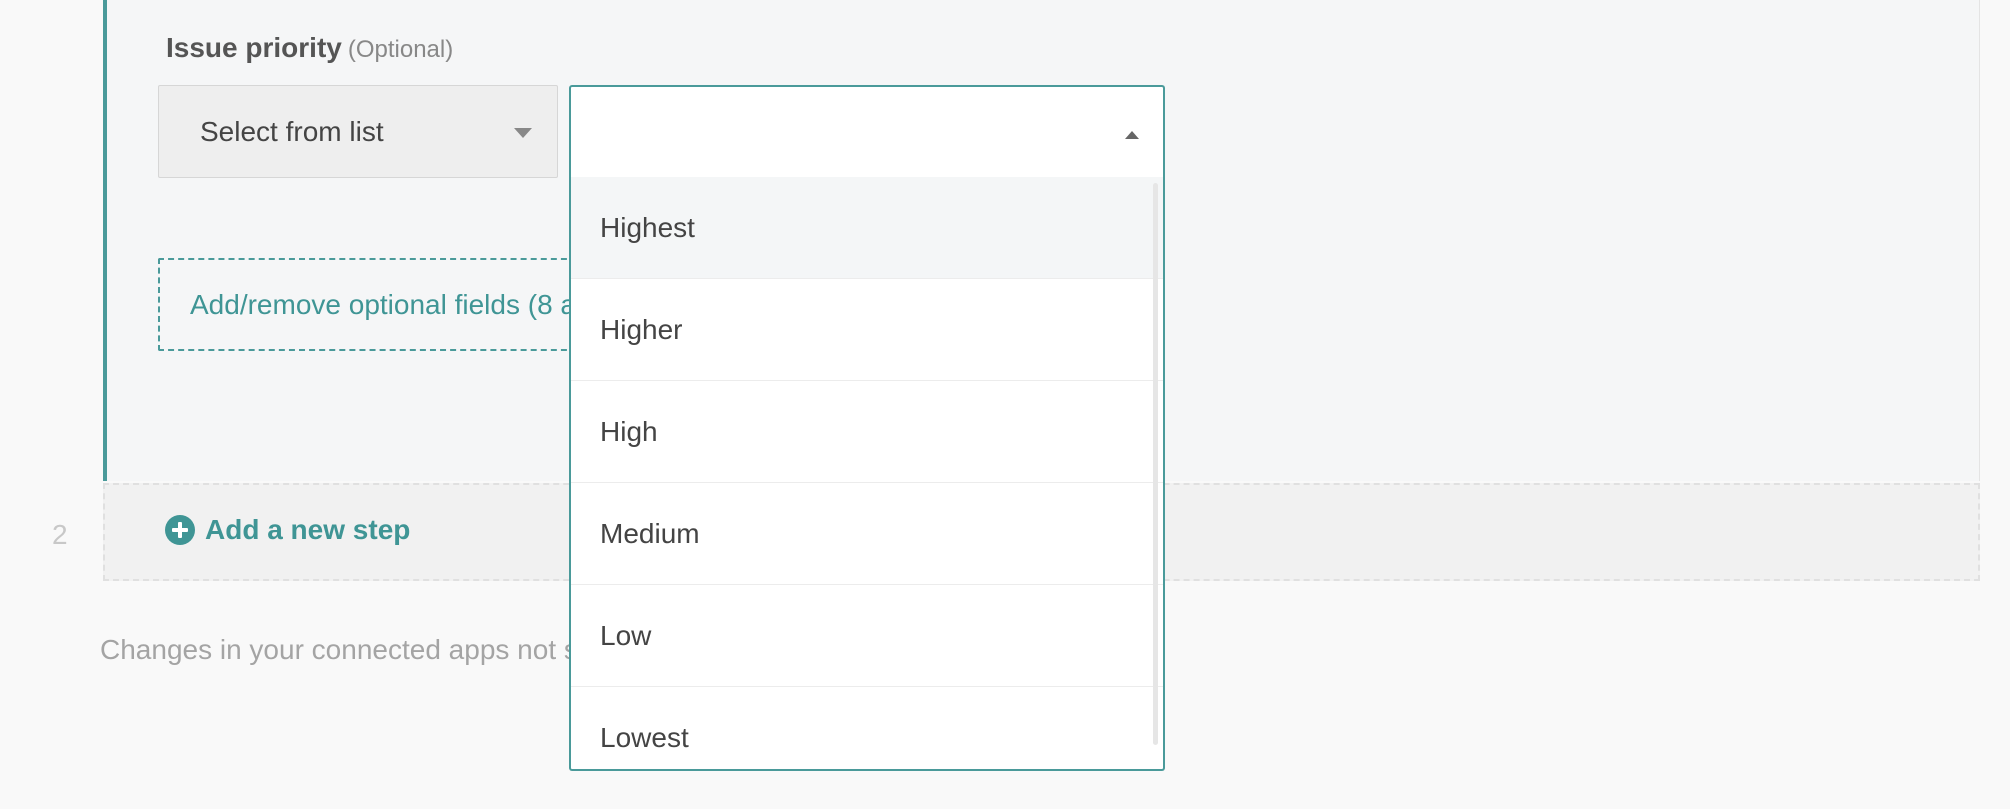  Describe the element at coordinates (383, 304) in the screenshot. I see `optional-fields-label: Add/remove optional fields (8 a` at that location.